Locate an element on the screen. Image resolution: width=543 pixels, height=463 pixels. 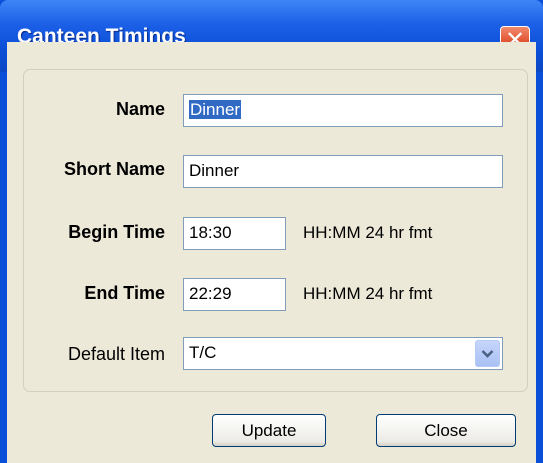
chevron-down-icon is located at coordinates (487, 353).